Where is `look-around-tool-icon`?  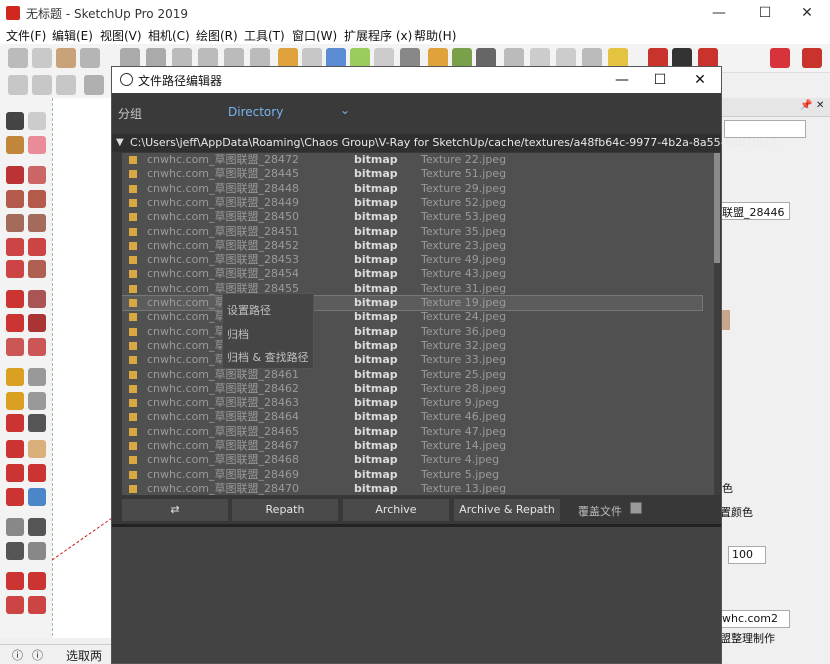
look-around-tool-icon is located at coordinates (37, 527).